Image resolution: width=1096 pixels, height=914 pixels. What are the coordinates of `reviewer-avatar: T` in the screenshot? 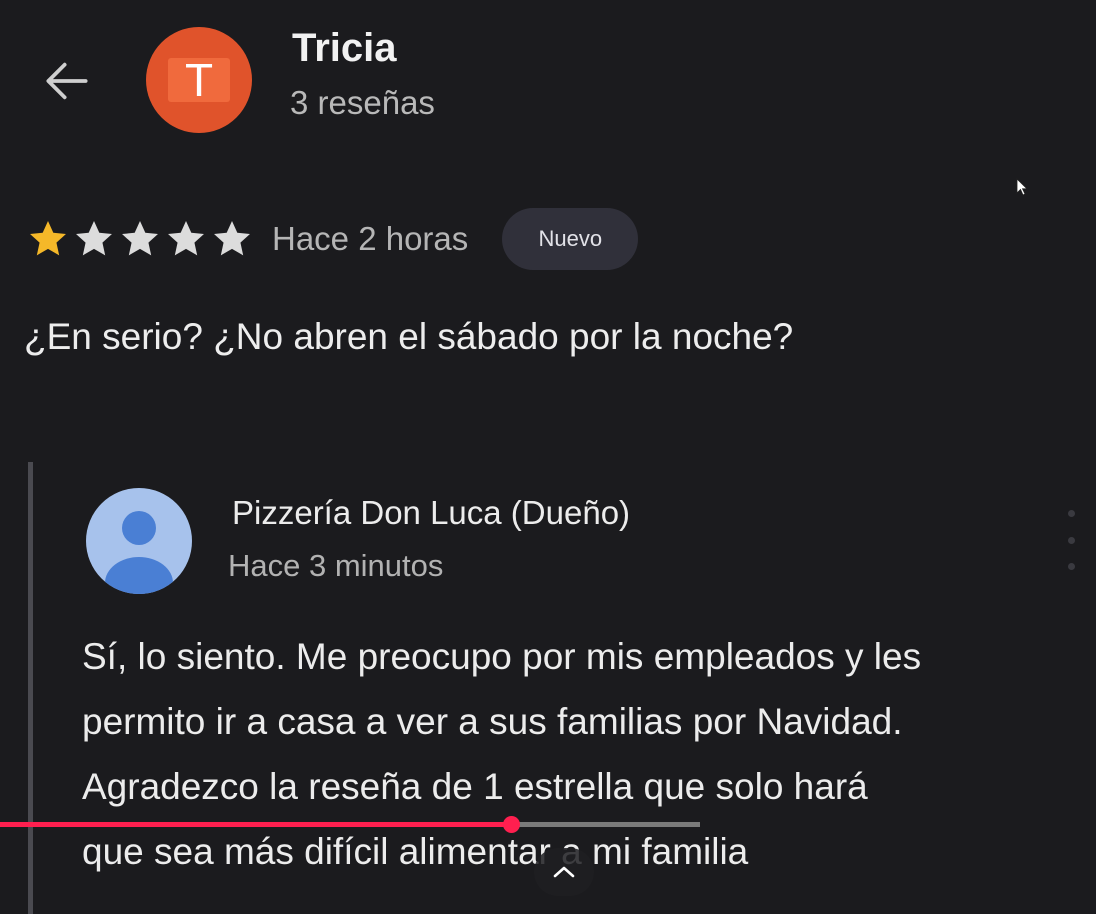 It's located at (199, 80).